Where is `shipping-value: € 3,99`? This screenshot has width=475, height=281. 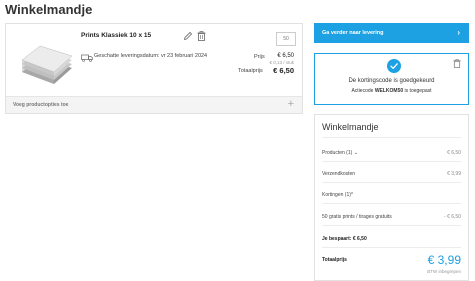 shipping-value: € 3,99 is located at coordinates (454, 174).